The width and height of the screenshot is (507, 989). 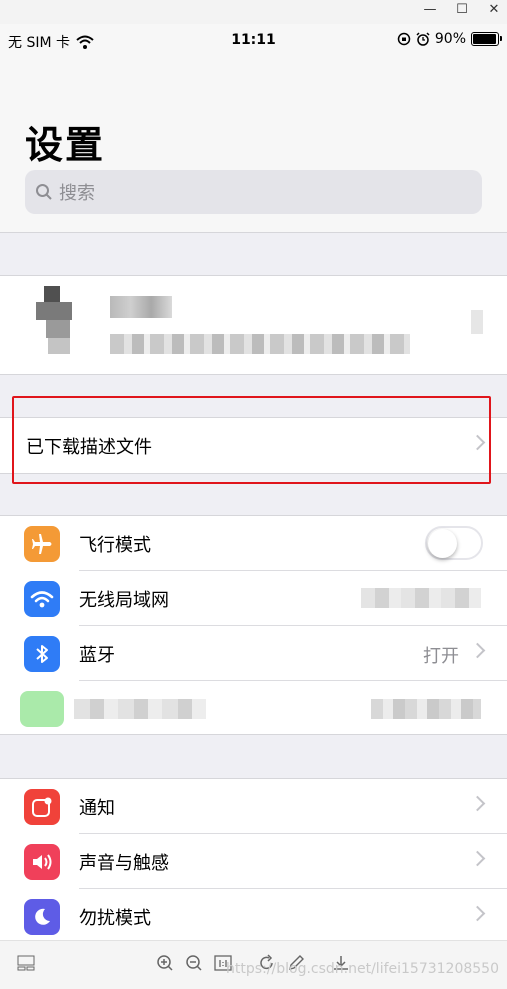 What do you see at coordinates (194, 963) in the screenshot?
I see `zoom-out-icon` at bounding box center [194, 963].